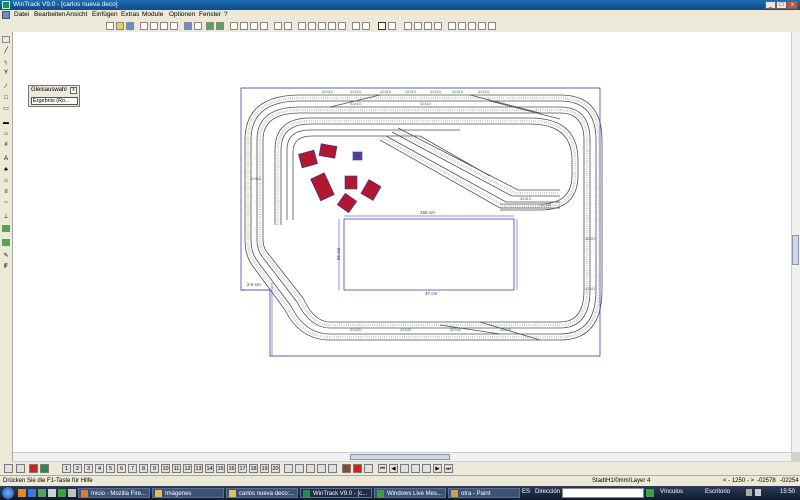 The image size is (800, 500). I want to click on track-tool-icon: ╱, so click(6, 51).